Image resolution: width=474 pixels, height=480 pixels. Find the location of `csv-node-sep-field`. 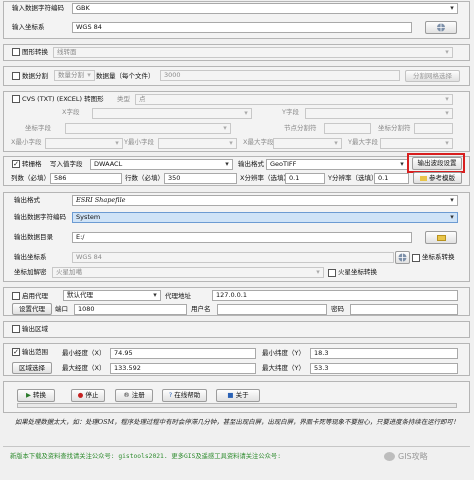

csv-node-sep-field is located at coordinates (347, 128).